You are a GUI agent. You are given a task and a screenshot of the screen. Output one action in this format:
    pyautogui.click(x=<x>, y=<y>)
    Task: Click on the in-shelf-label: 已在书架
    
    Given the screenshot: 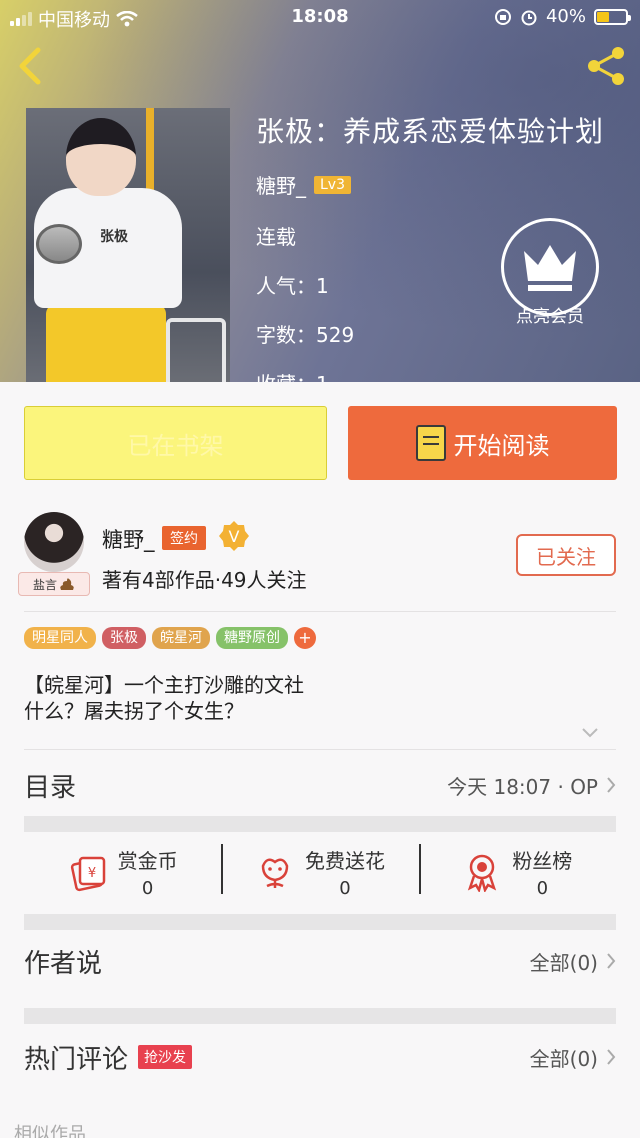 What is the action you would take?
    pyautogui.click(x=175, y=445)
    